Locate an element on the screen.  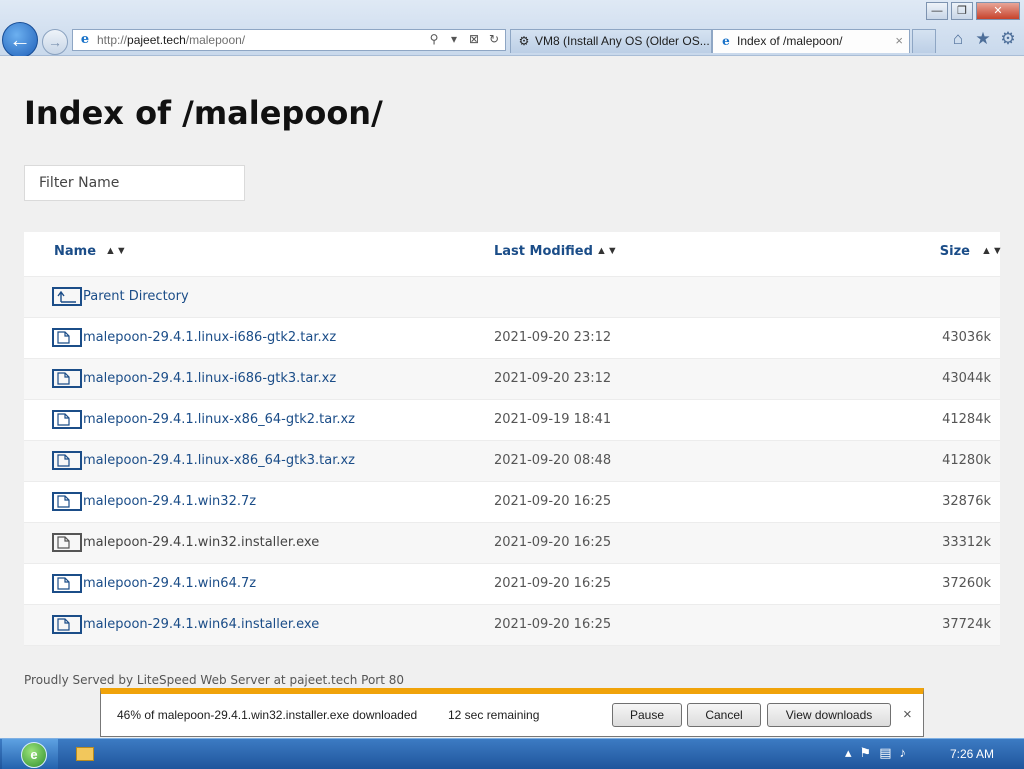
parent-directory-link: Parent Directory is located at coordinates (136, 296).